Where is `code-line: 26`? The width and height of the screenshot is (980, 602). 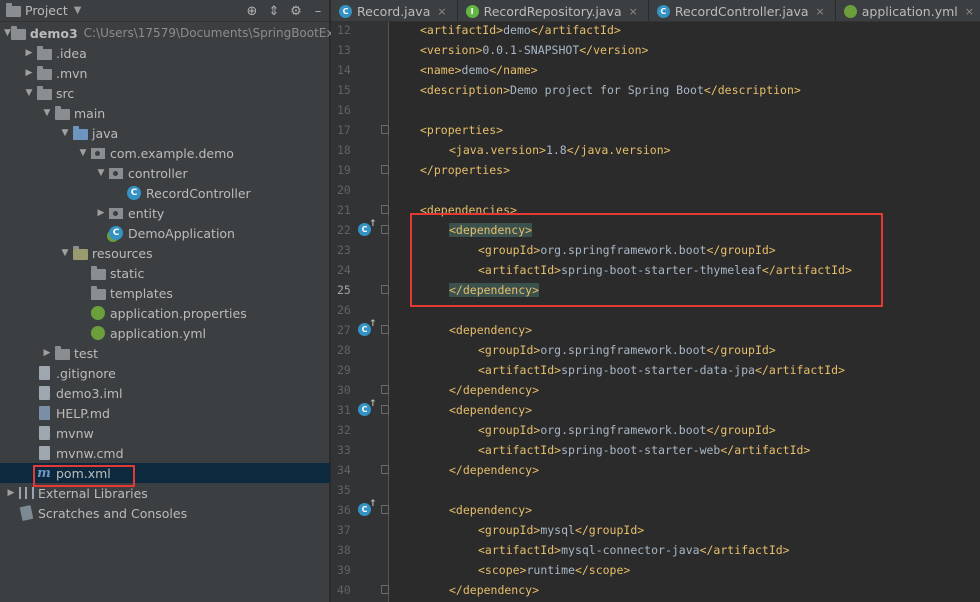
code-line: 26 is located at coordinates (655, 310).